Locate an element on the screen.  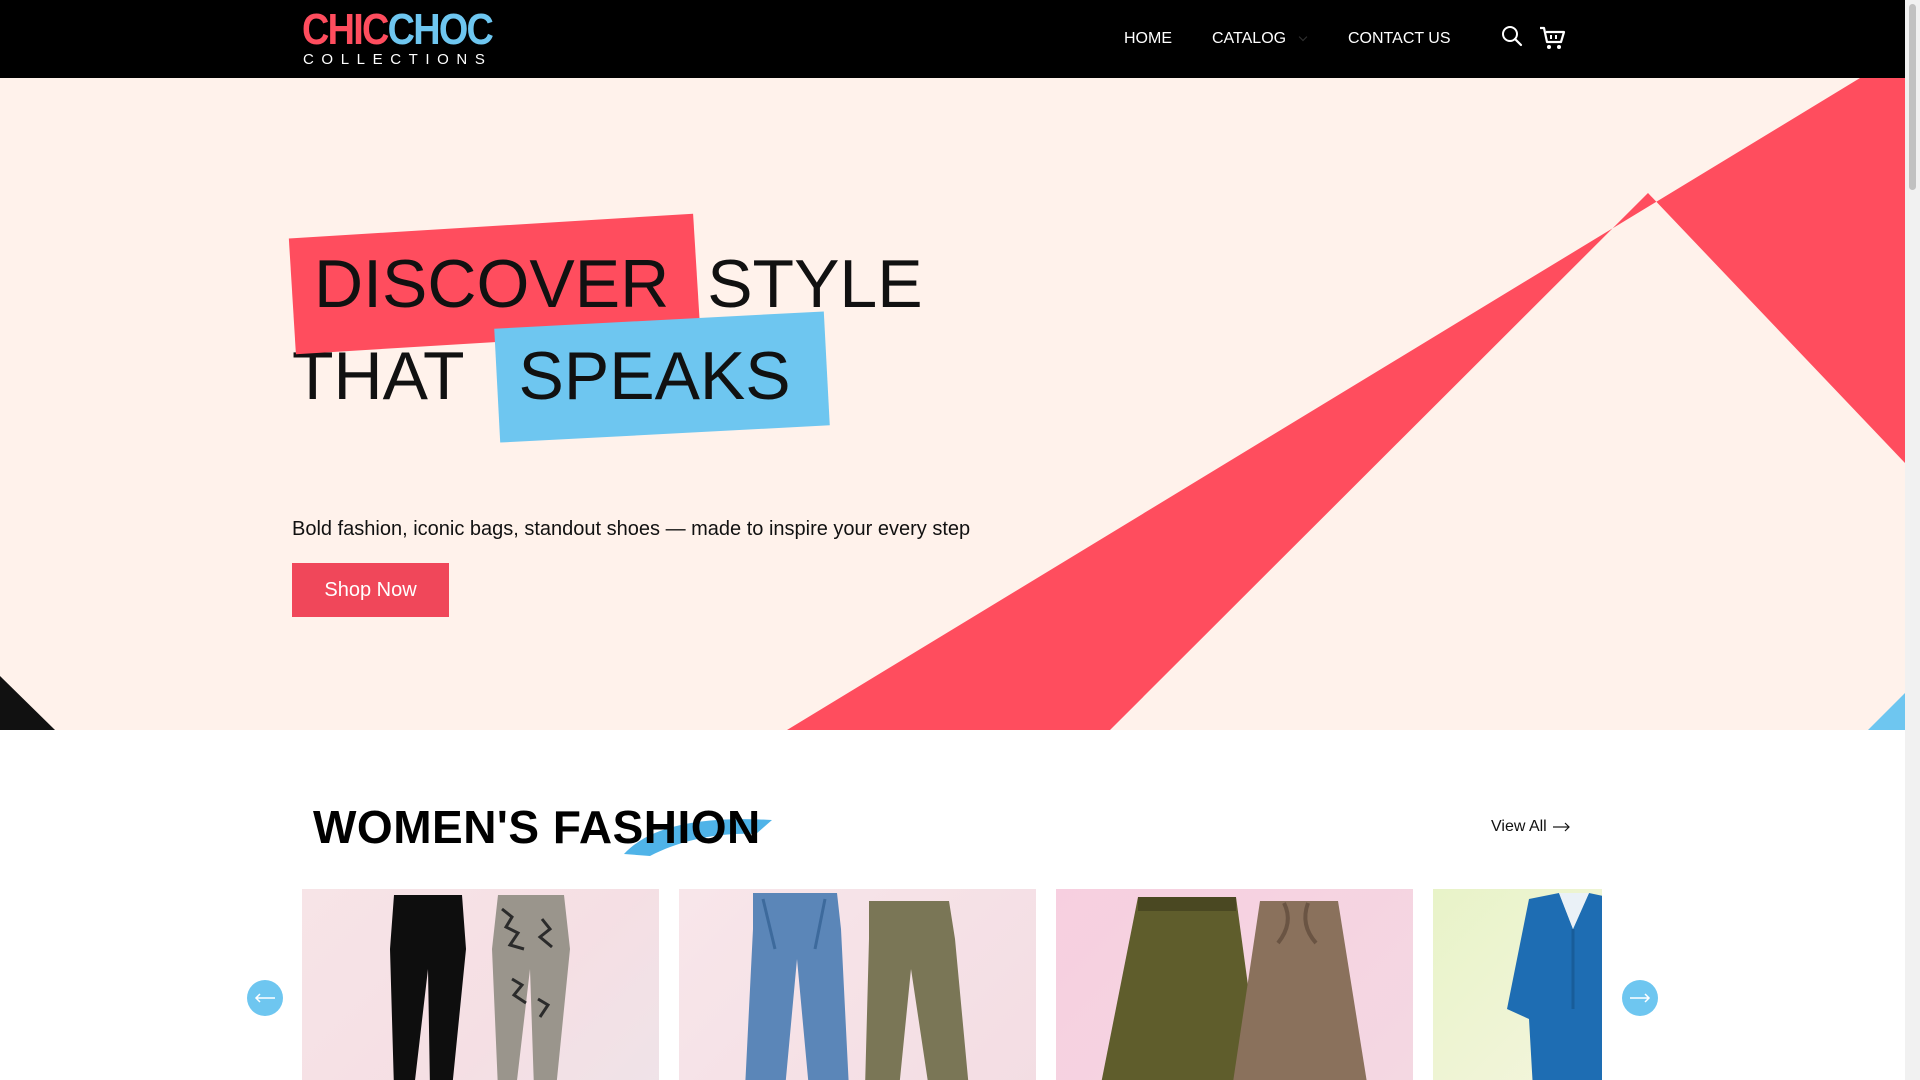
hero-highlight-speaks: SPEAKS is located at coordinates (655, 376).